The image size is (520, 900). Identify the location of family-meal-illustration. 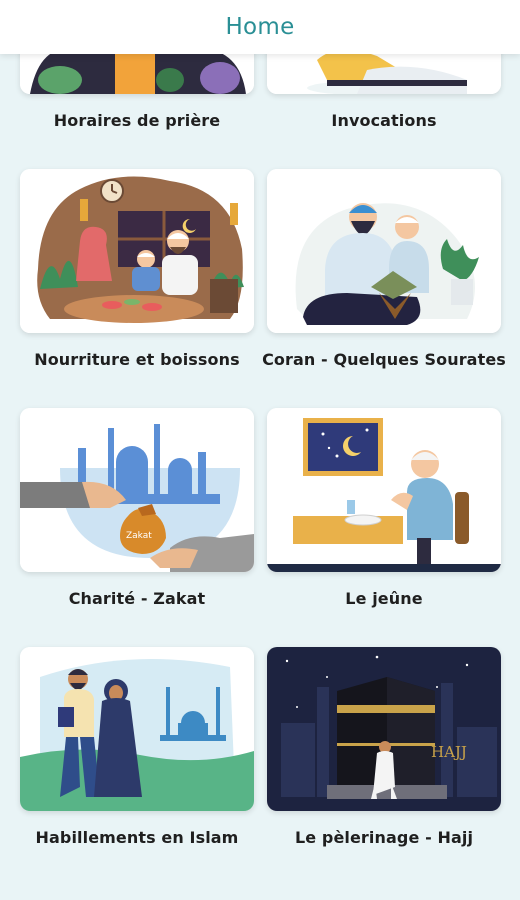
(137, 251).